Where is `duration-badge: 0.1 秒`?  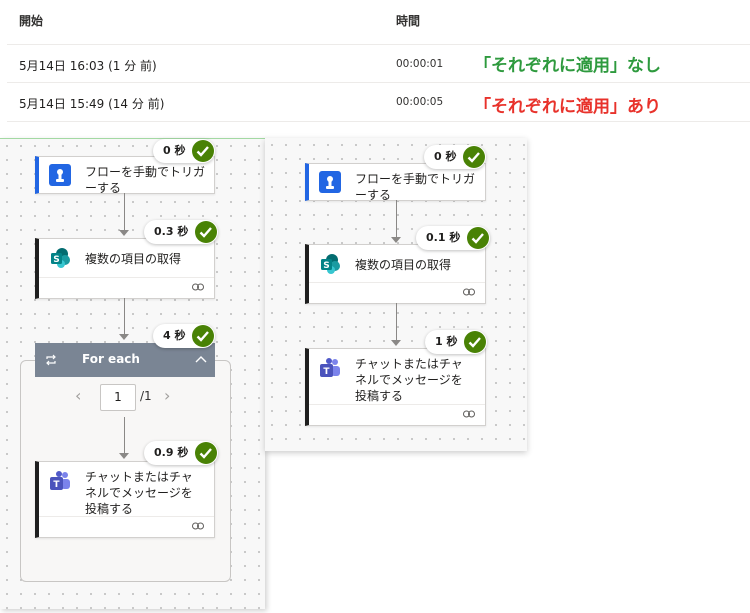 duration-badge: 0.1 秒 is located at coordinates (453, 238).